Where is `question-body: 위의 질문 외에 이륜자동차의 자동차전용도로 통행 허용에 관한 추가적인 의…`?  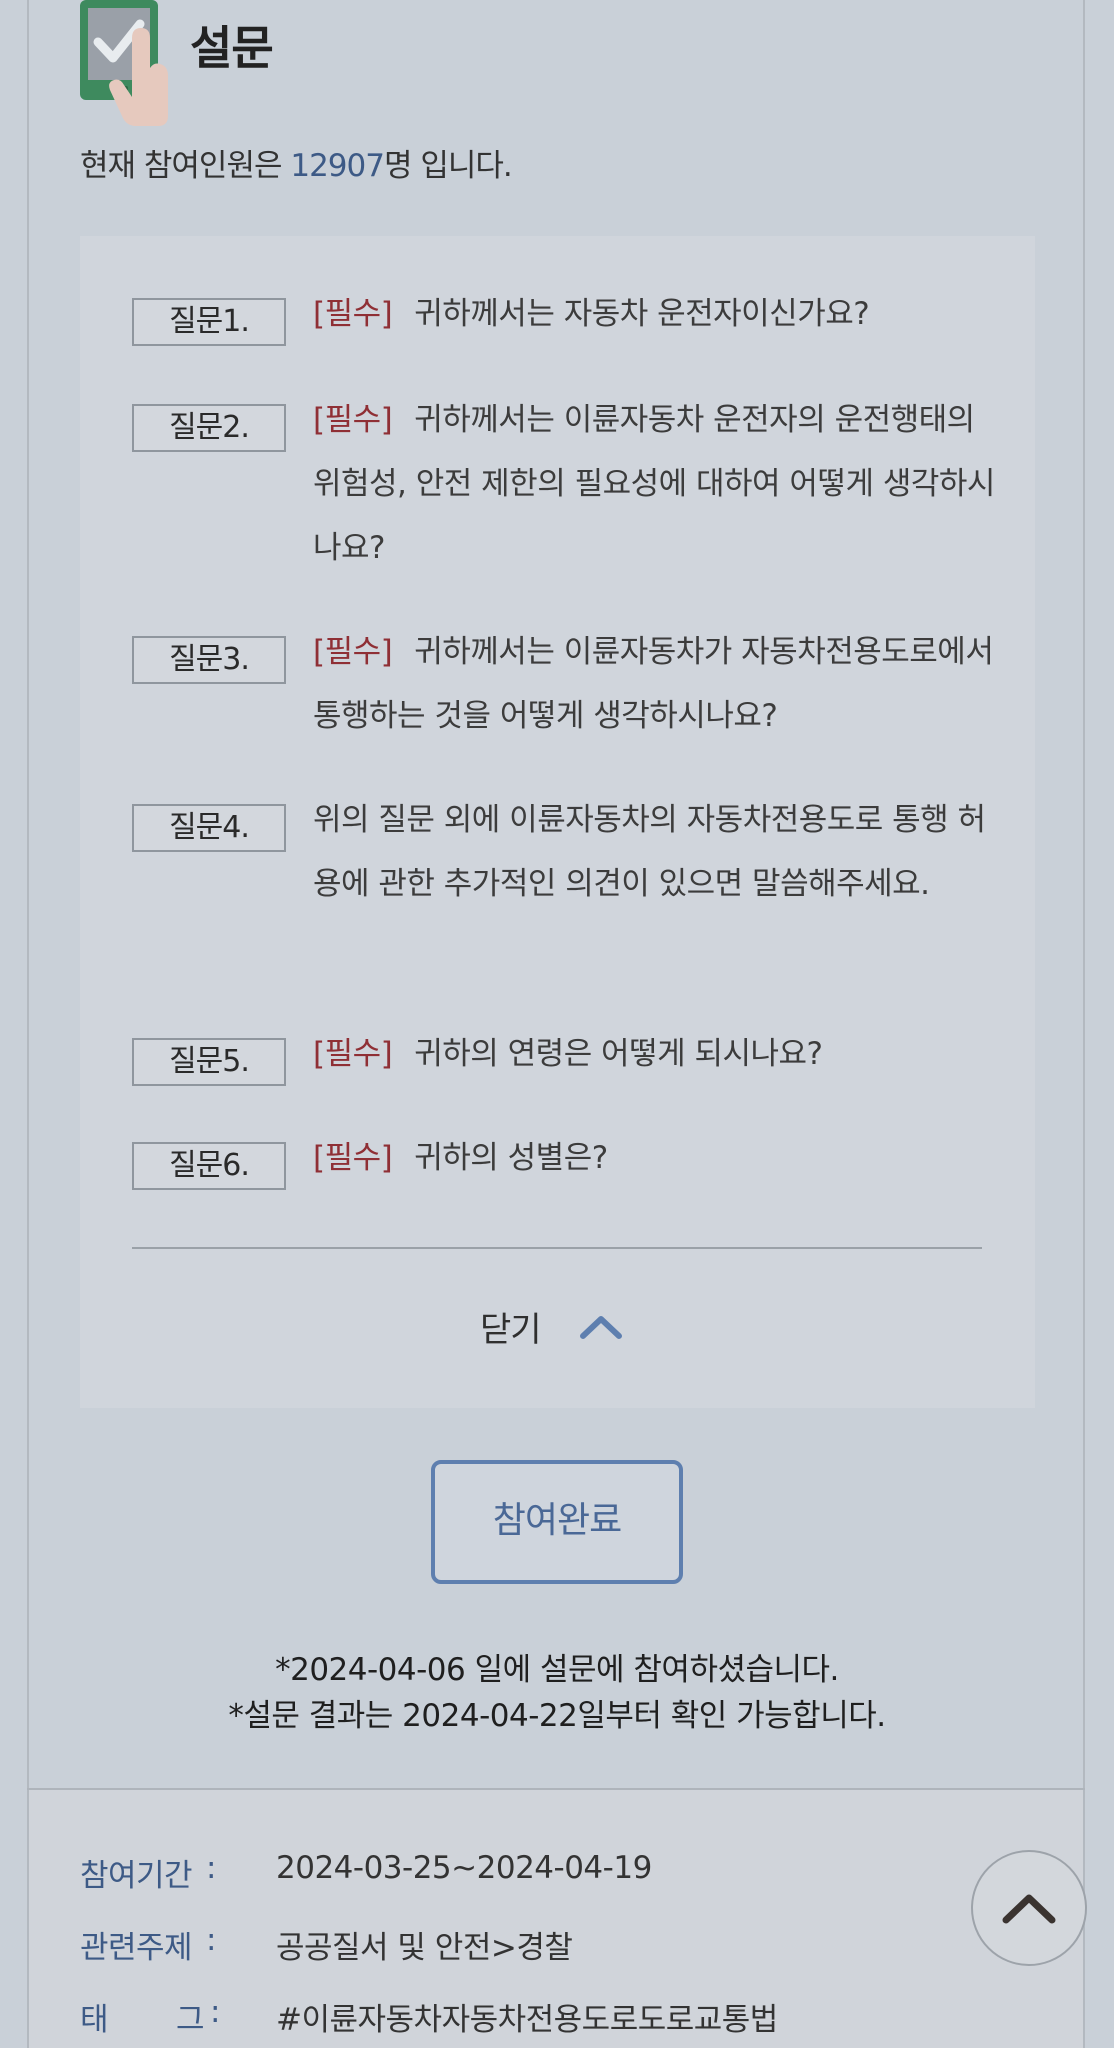 question-body: 위의 질문 외에 이륜자동차의 자동차전용도로 통행 허용에 관한 추가적인 의… is located at coordinates (649, 852).